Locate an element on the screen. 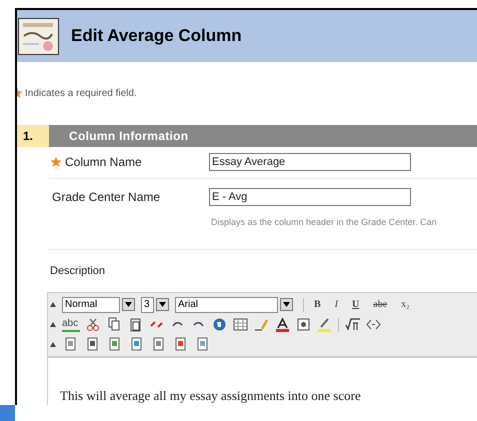  description-text: This will average all my essay assignments into one score is located at coordinates (210, 395).